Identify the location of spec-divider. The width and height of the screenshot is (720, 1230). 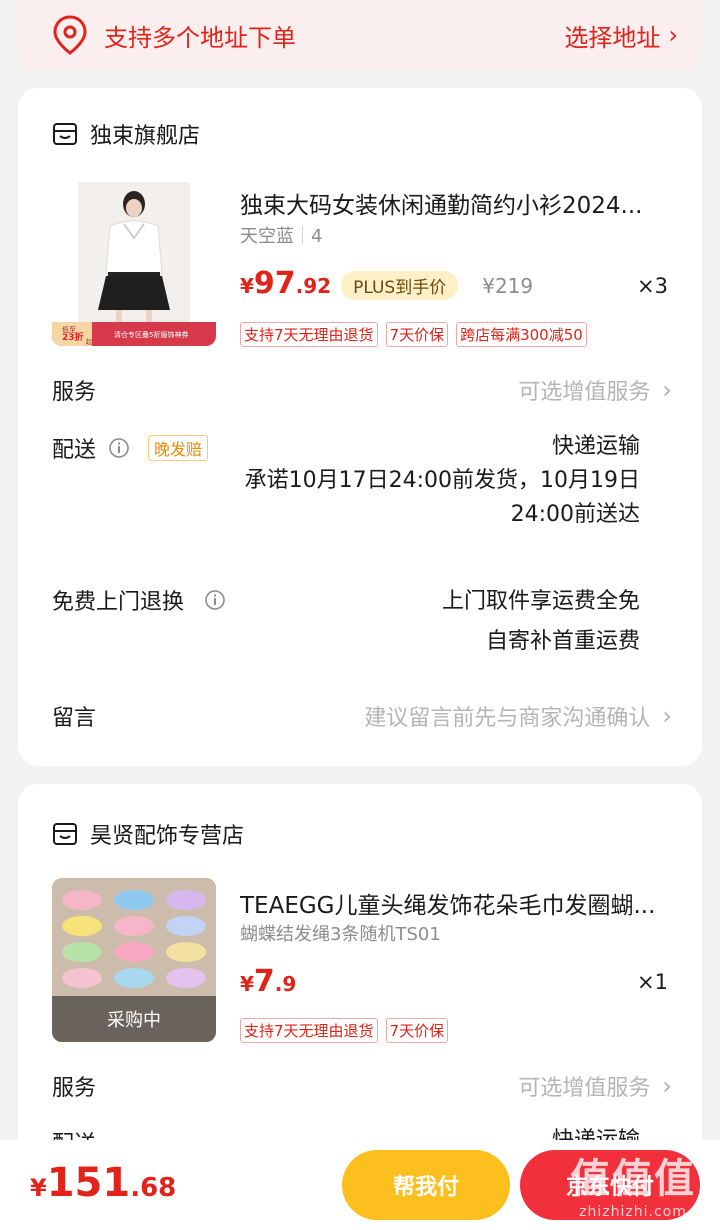
(302, 235).